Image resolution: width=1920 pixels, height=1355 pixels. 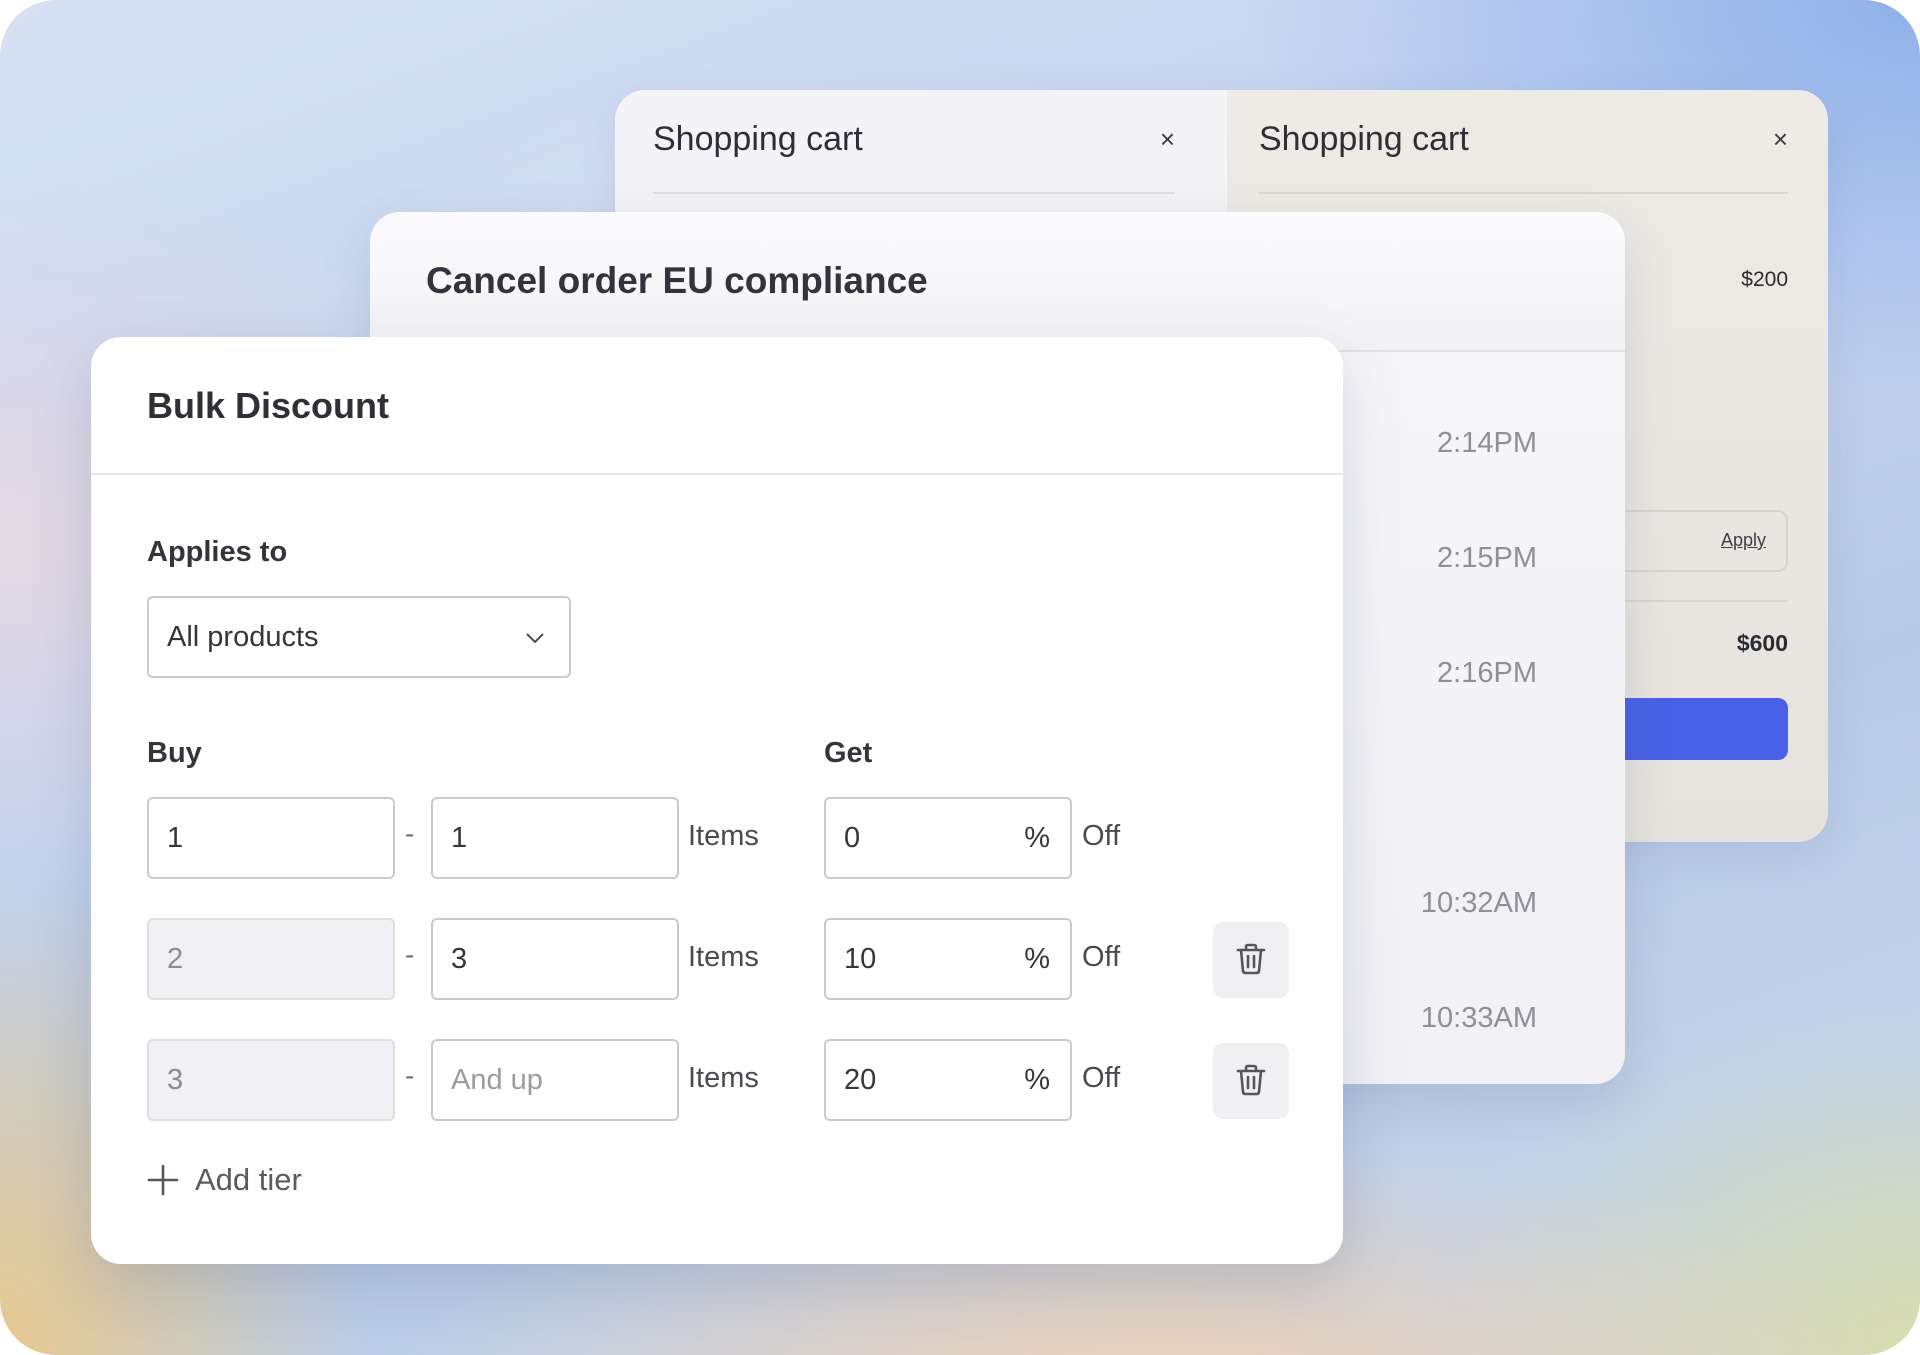 What do you see at coordinates (1764, 279) in the screenshot?
I see `line-item-price: $200` at bounding box center [1764, 279].